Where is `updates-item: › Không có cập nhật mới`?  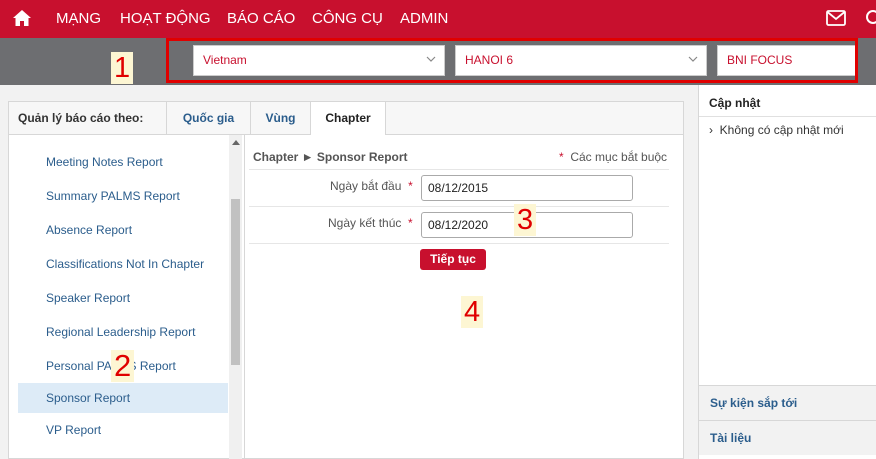 updates-item: › Không có cập nhật mới is located at coordinates (776, 130).